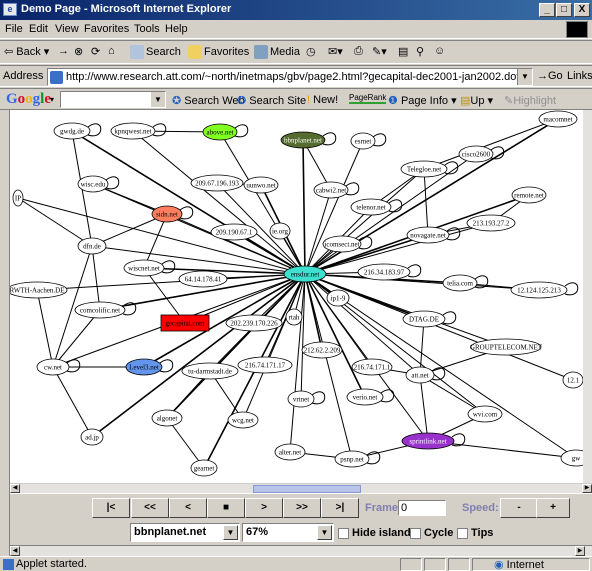 This screenshot has height=571, width=592. I want to click on graph-node: ip1-9, so click(338, 298).